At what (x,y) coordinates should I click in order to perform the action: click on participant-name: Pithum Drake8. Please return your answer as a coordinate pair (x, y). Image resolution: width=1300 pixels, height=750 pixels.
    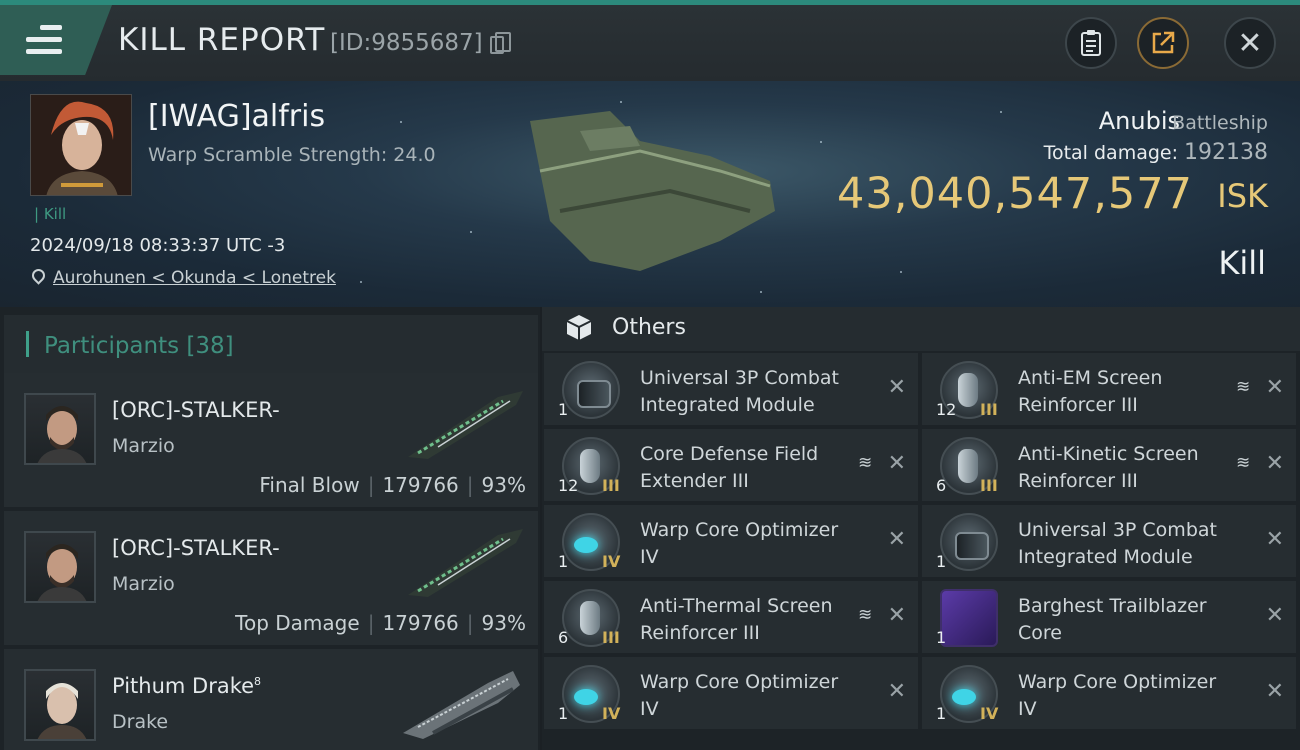
    Looking at the image, I should click on (187, 686).